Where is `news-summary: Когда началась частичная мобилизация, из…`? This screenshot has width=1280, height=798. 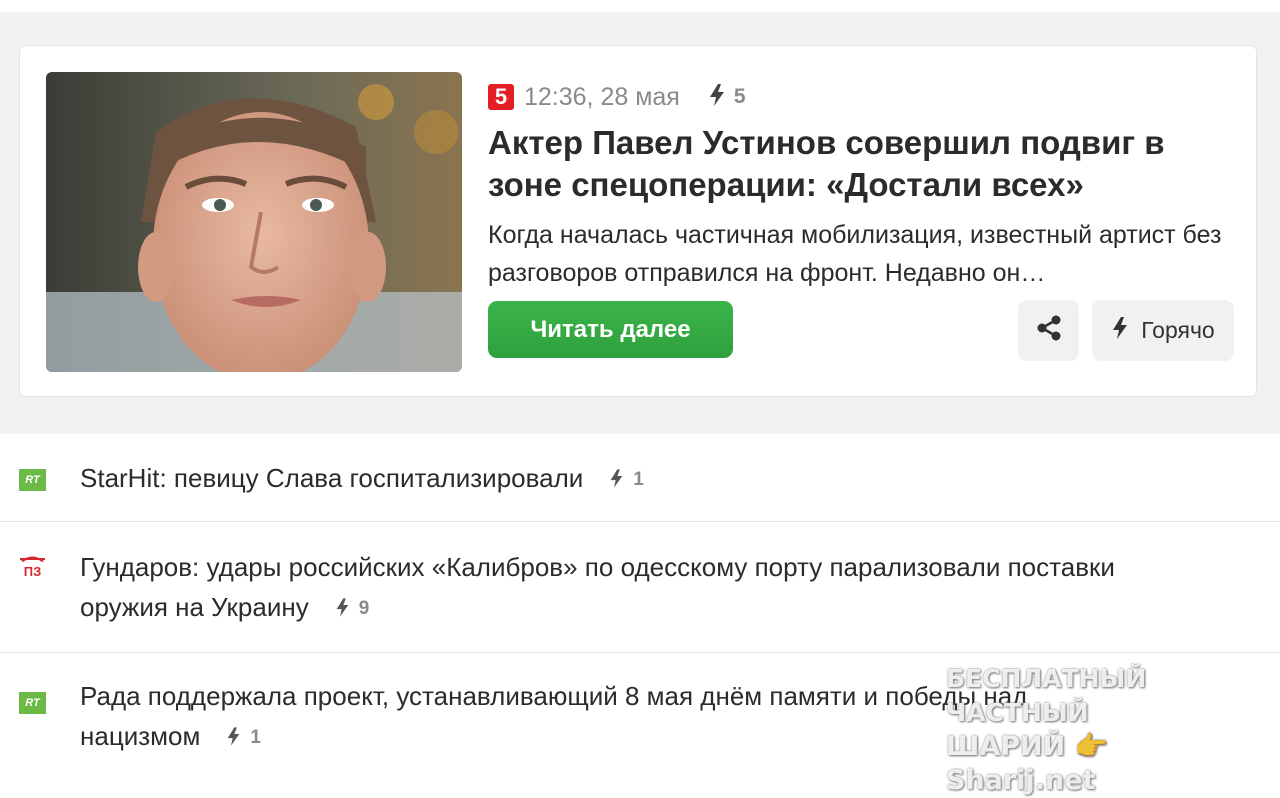
news-summary: Когда началась частичная мобилизация, из… is located at coordinates (855, 254).